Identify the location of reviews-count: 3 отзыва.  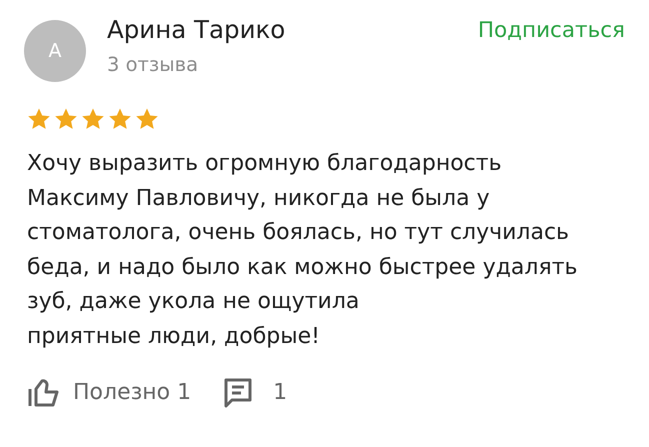
(153, 64).